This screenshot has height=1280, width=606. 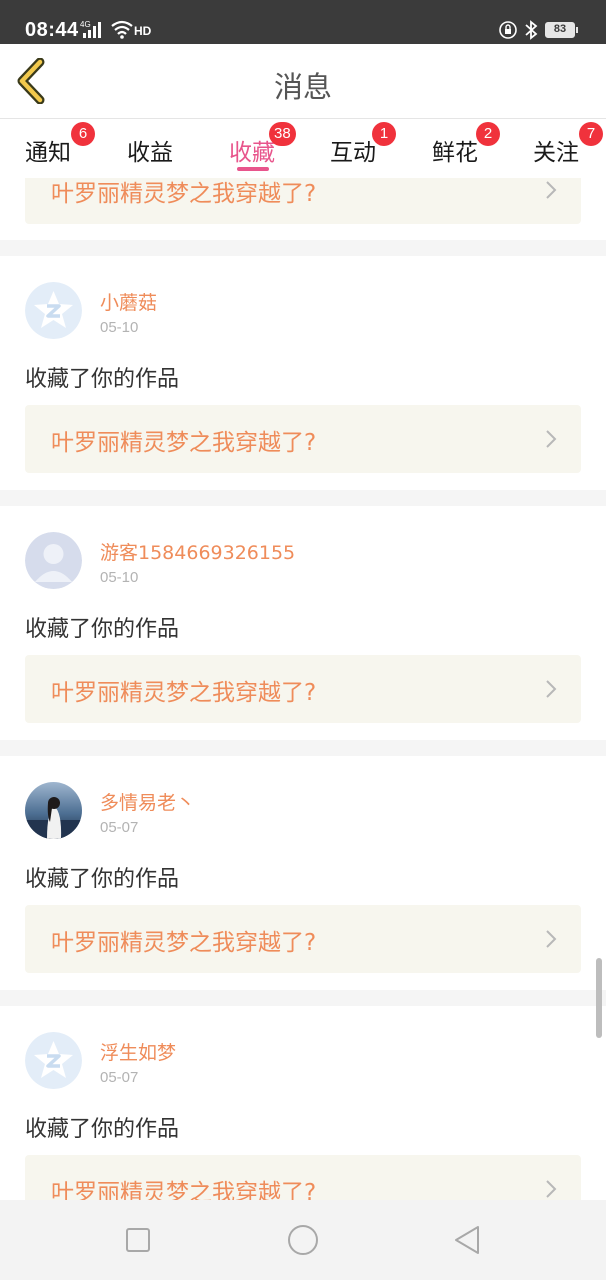 What do you see at coordinates (508, 30) in the screenshot?
I see `rotation-lock-icon` at bounding box center [508, 30].